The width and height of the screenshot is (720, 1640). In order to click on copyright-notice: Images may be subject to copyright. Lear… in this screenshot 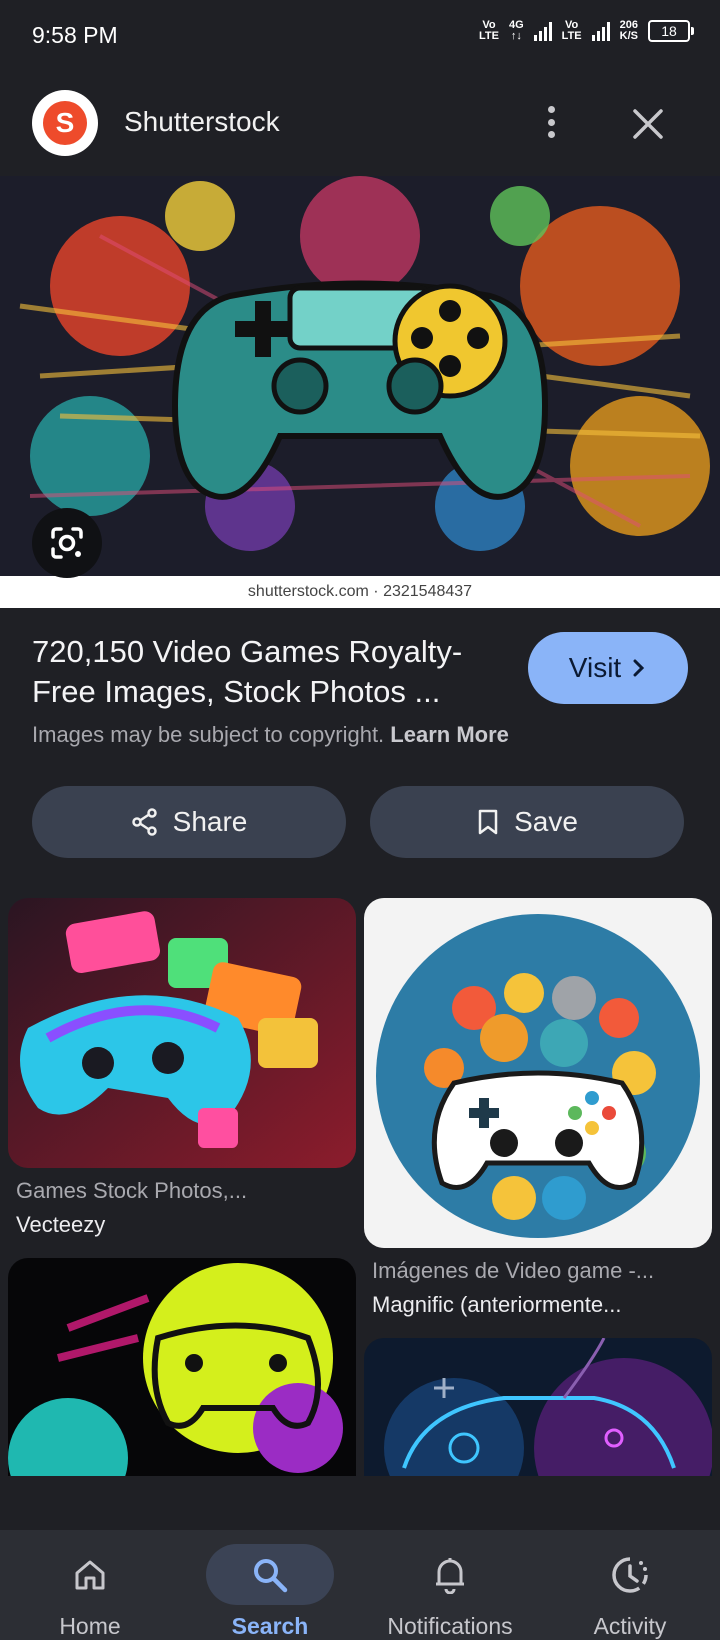, I will do `click(270, 735)`.